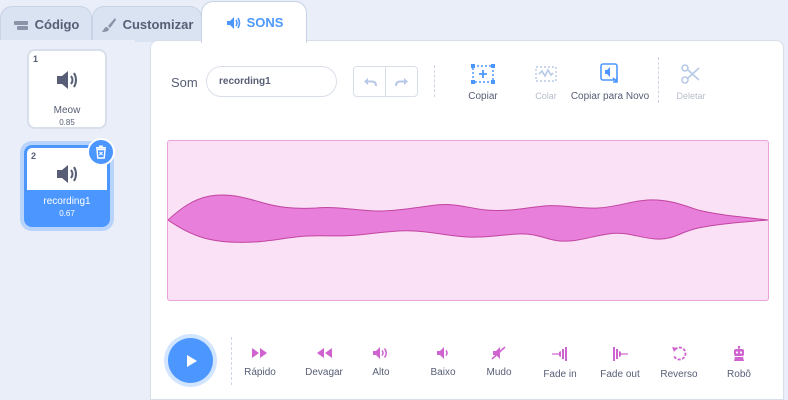  Describe the element at coordinates (260, 362) in the screenshot. I see `effect-faster-button: Rápido` at that location.